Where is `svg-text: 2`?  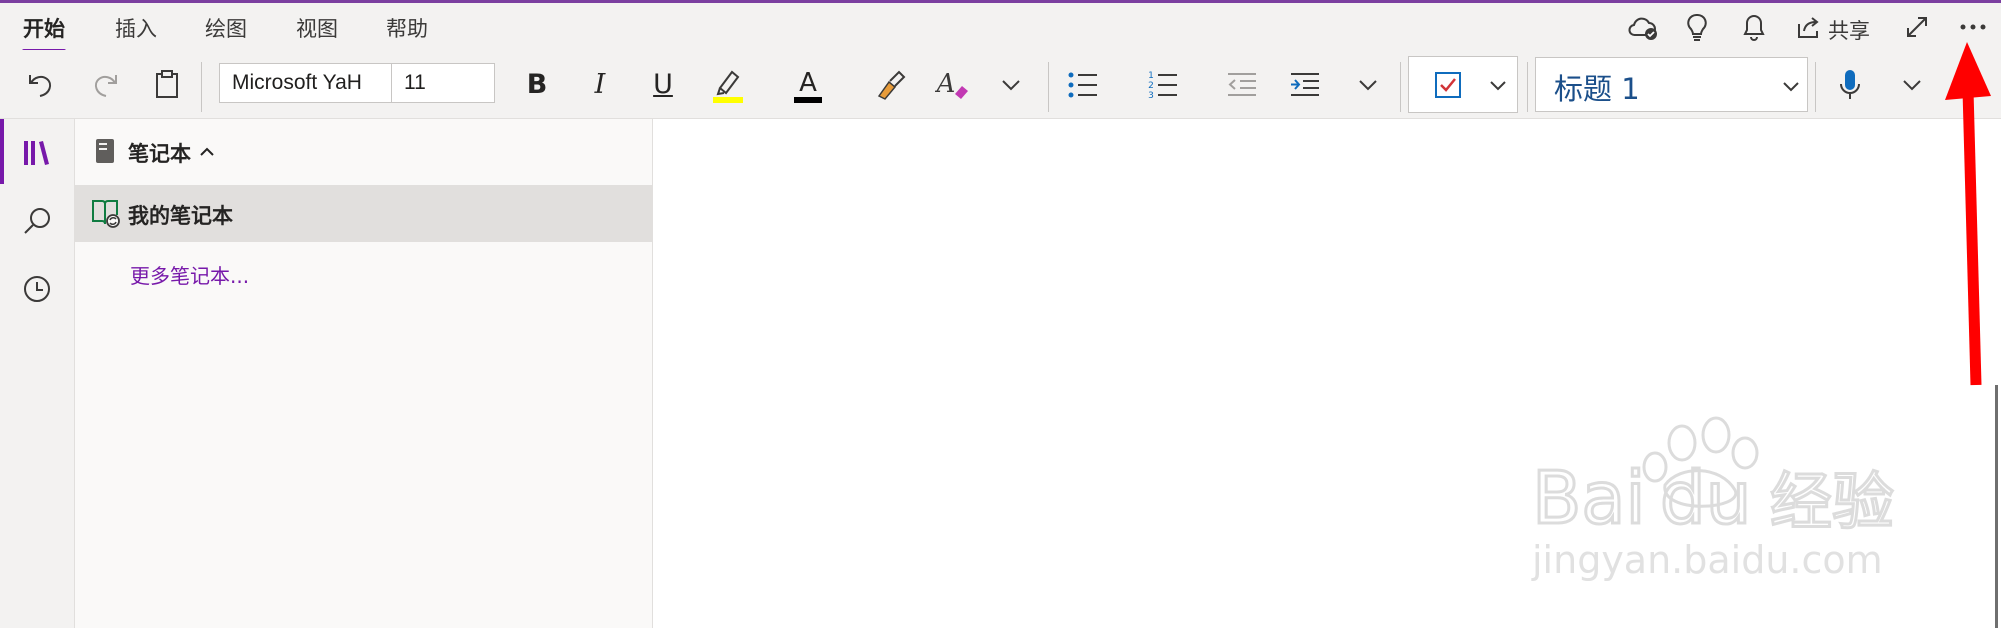
svg-text: 2 is located at coordinates (1151, 86).